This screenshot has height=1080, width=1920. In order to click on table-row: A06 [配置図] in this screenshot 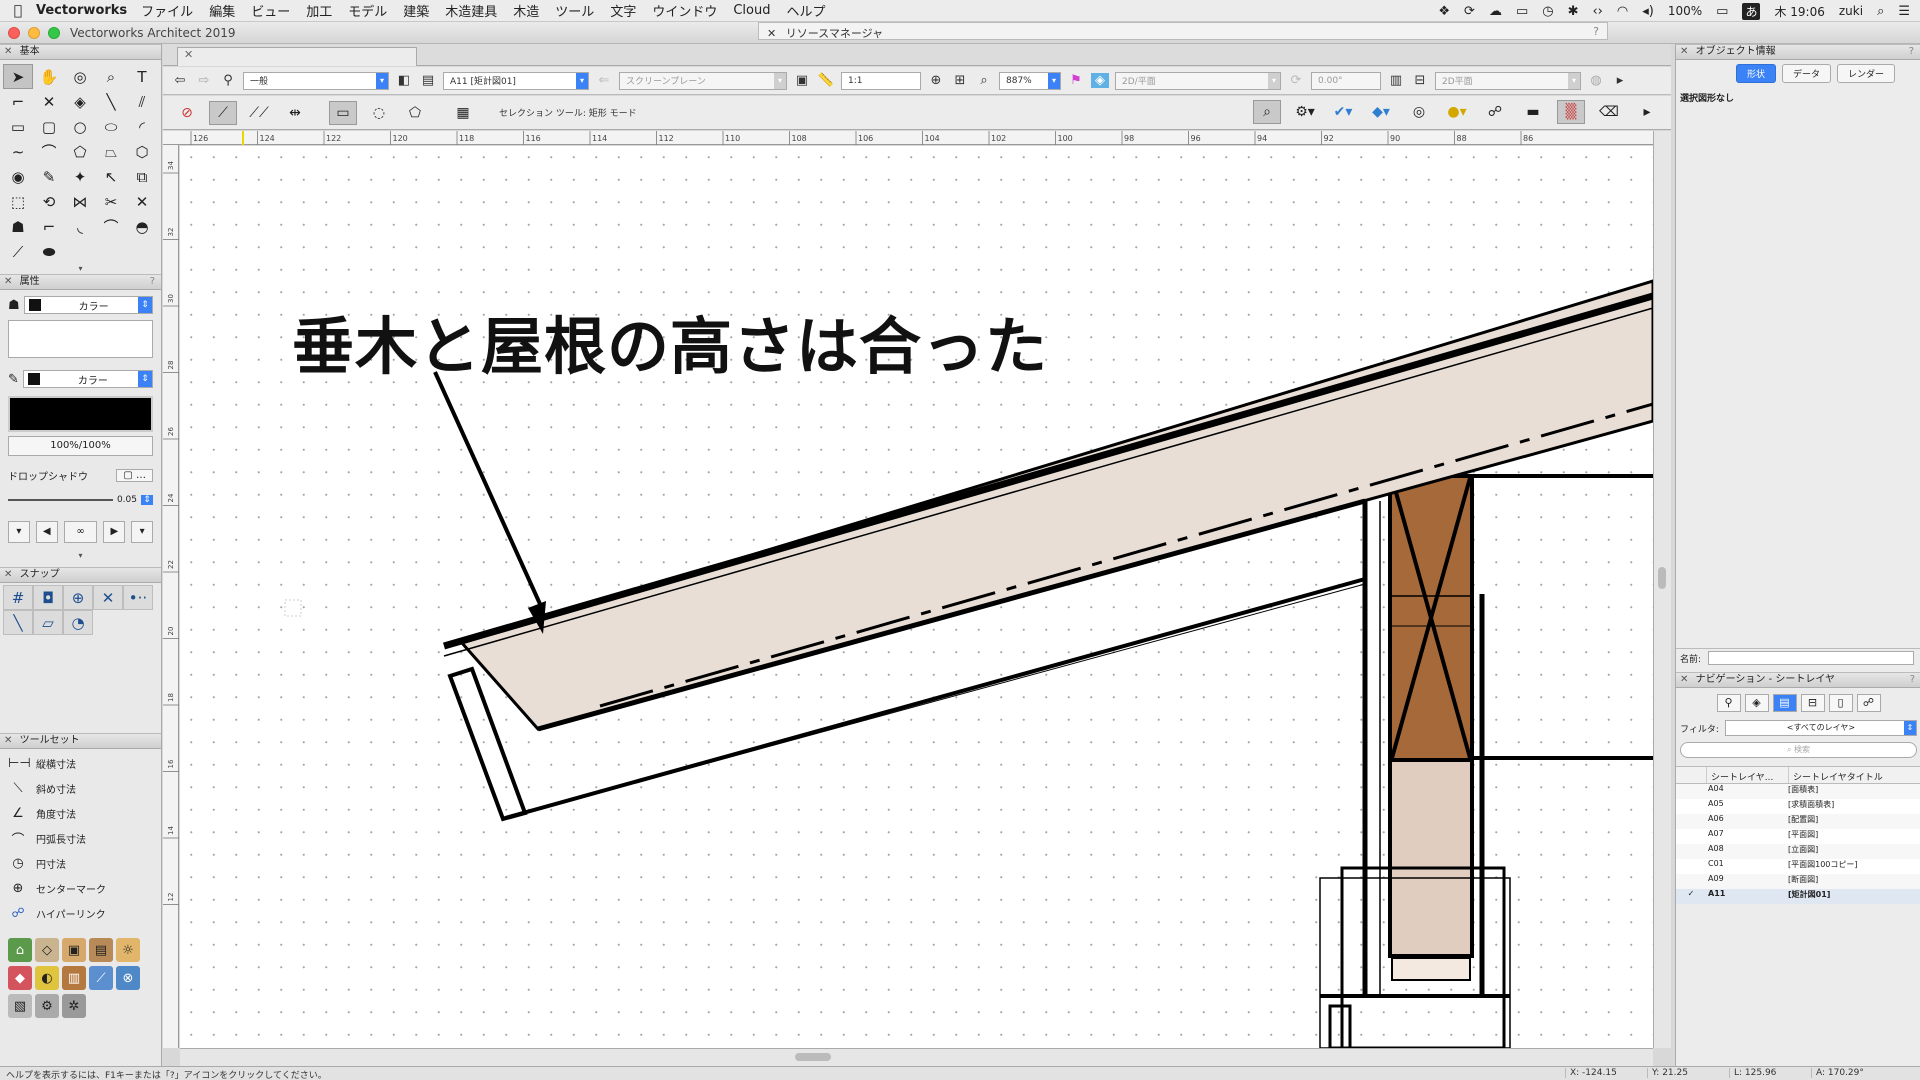, I will do `click(1798, 821)`.